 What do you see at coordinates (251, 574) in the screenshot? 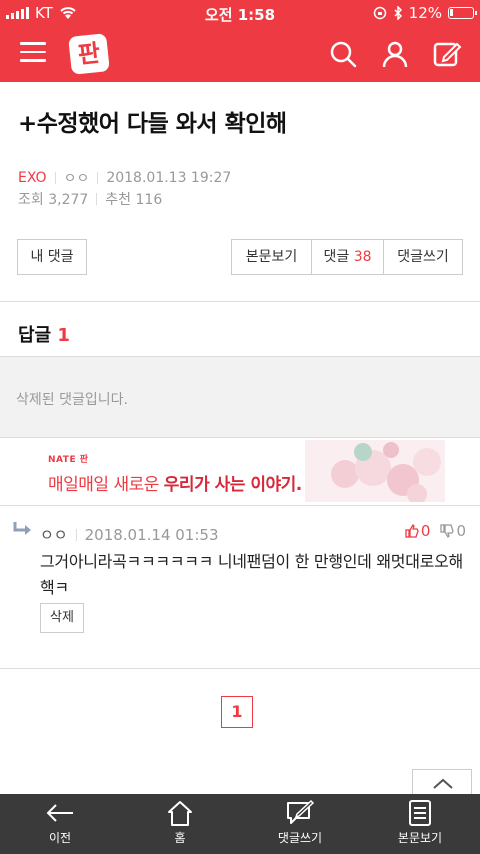
I see `comment-body: 그거아니라곡ㅋㅋㅋㅋㅋㅋ 니네팬덤이 한 만행인데 왜멋대로오해핵ㅋ` at bounding box center [251, 574].